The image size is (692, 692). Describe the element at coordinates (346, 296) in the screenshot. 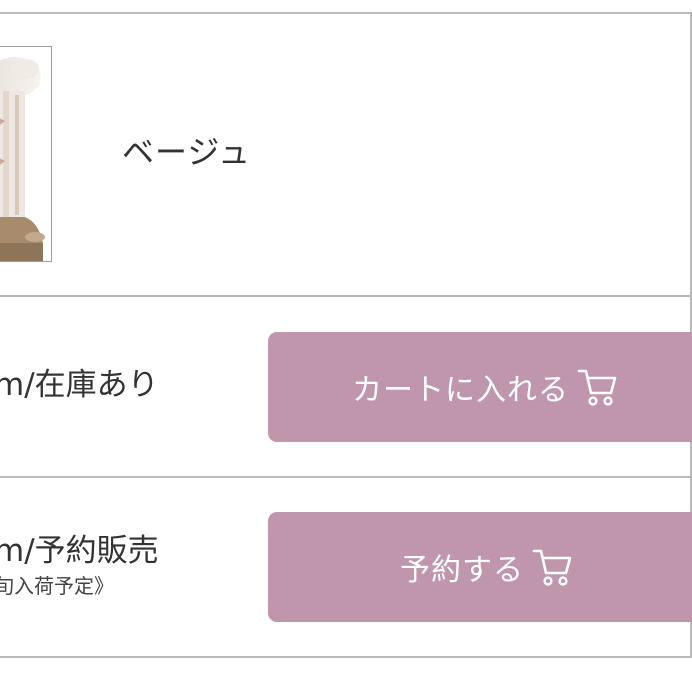

I see `divider-after-color` at that location.